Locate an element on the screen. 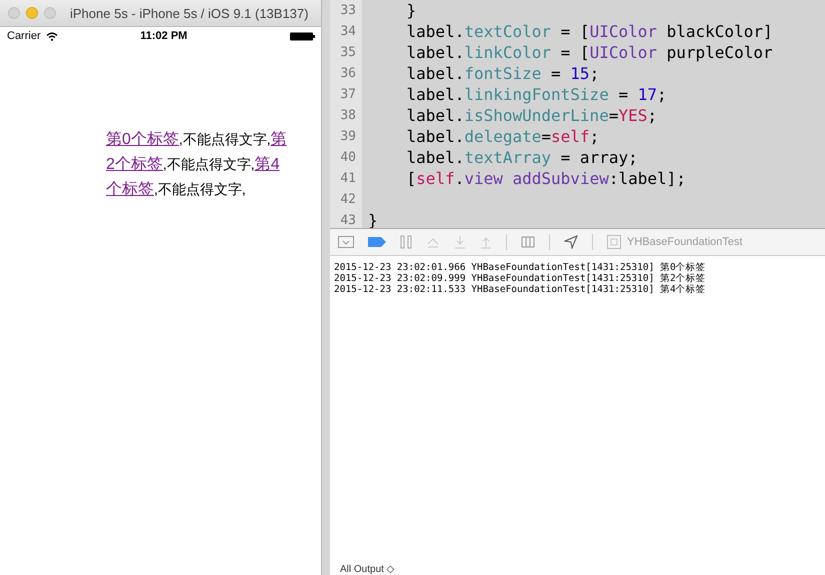 This screenshot has width=825, height=575. window-title: iPhone 5s - iPhone 5s / iOS 9.1 (13B137) is located at coordinates (189, 13).